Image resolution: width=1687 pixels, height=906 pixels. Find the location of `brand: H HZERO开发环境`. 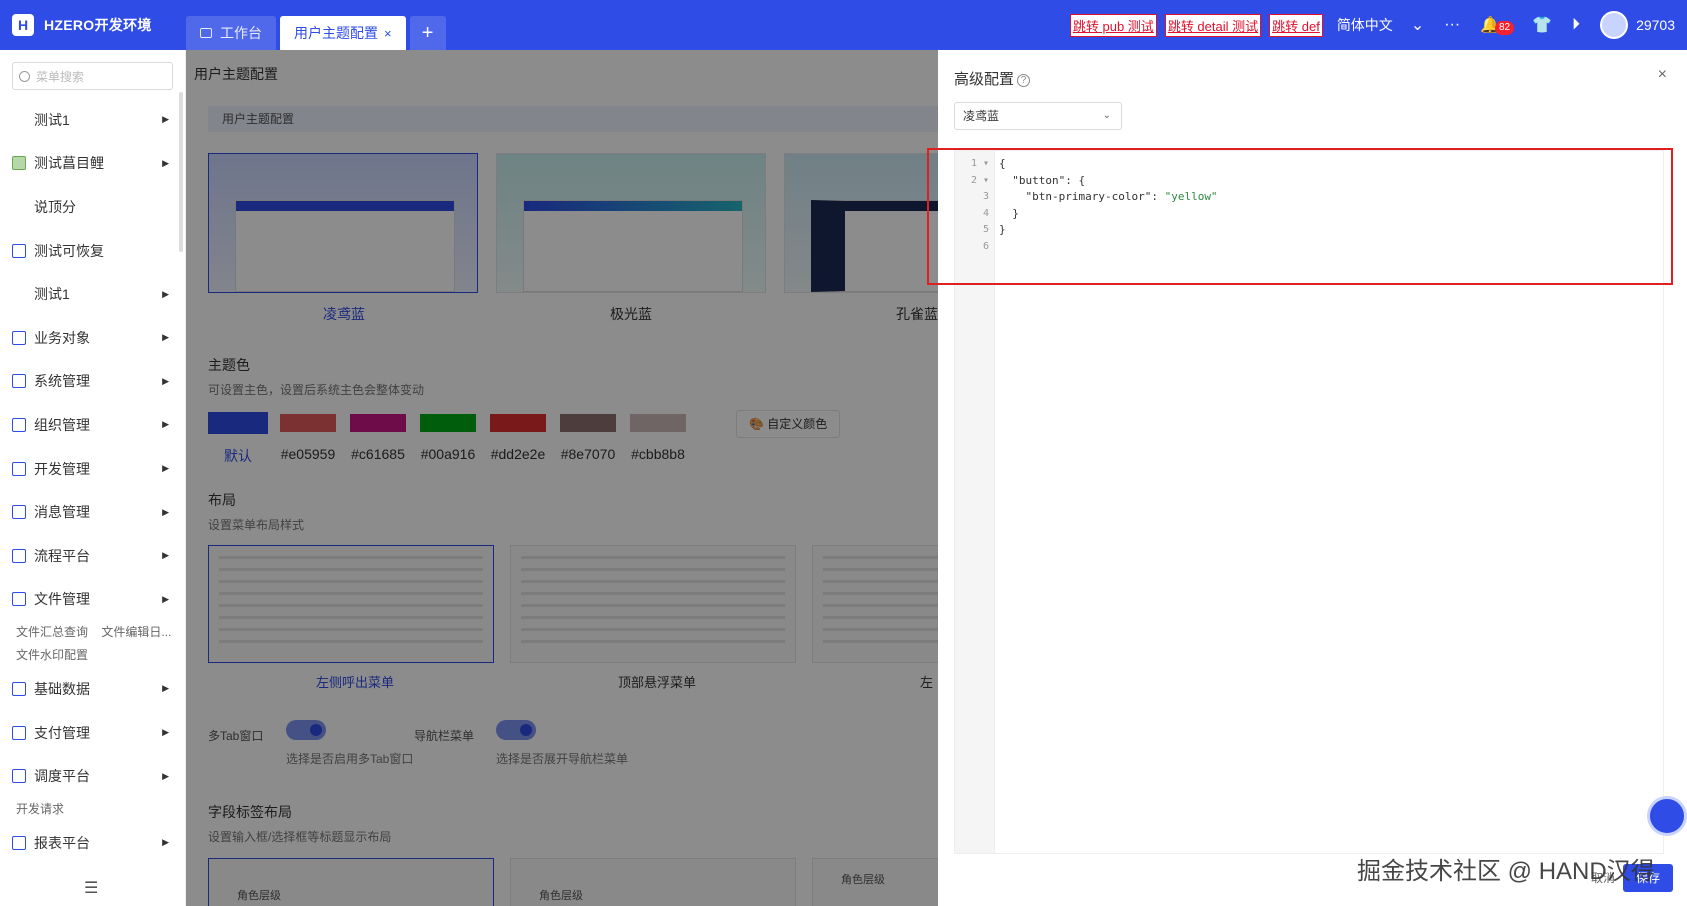

brand: H HZERO开发环境 is located at coordinates (93, 25).